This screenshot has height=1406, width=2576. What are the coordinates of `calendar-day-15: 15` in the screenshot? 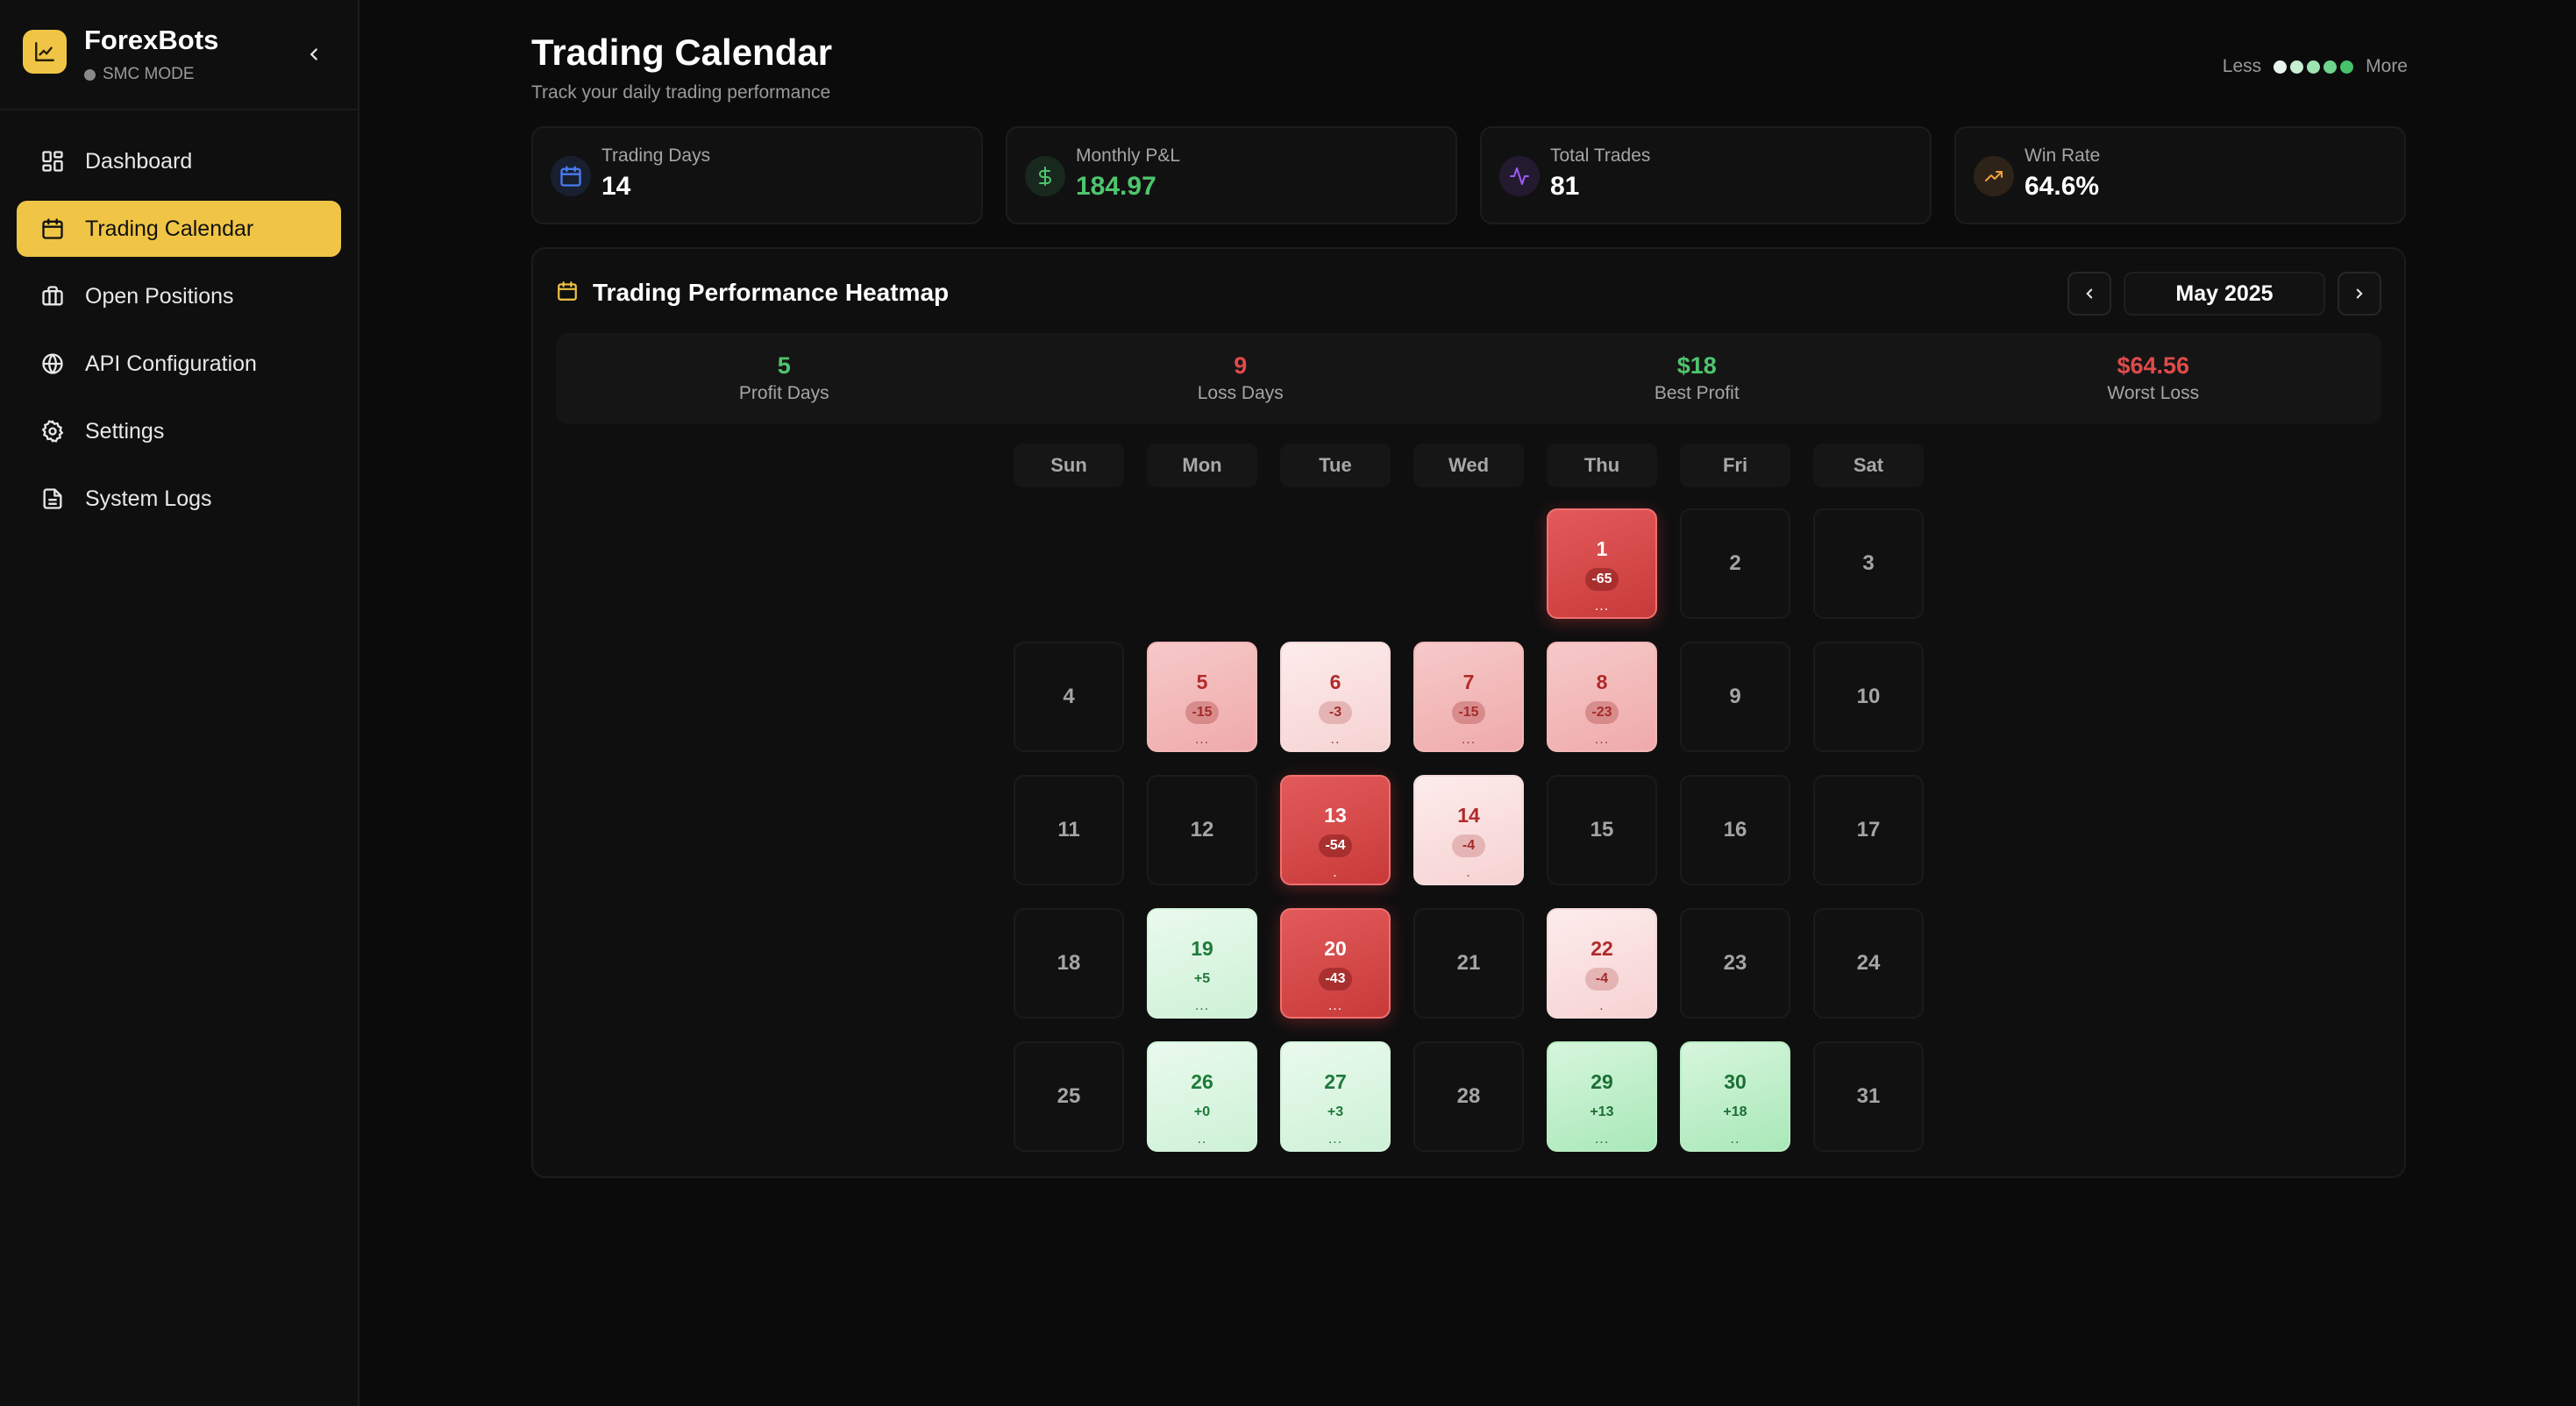 It's located at (1602, 830).